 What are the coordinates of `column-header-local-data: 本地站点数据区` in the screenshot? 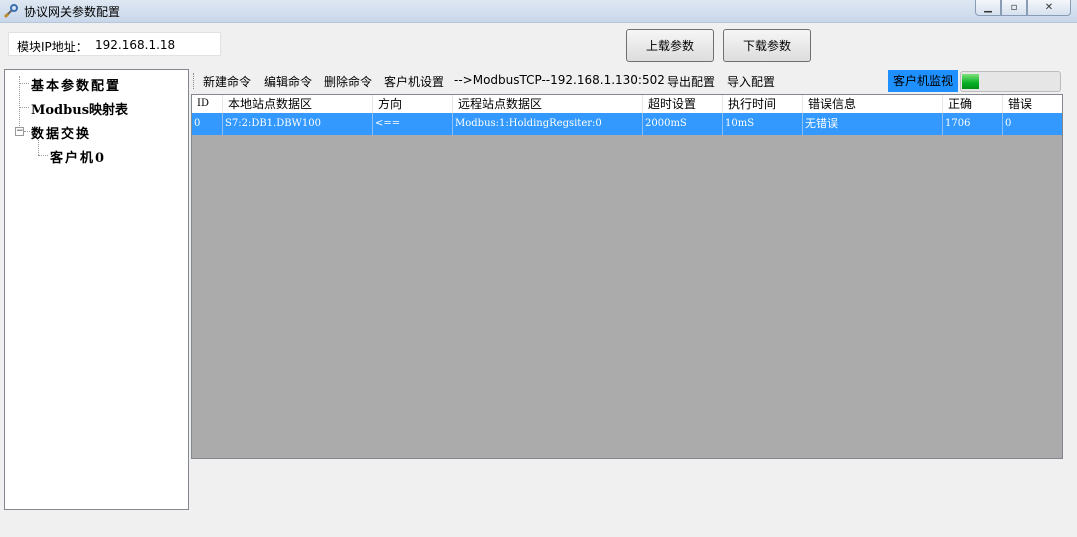 It's located at (298, 104).